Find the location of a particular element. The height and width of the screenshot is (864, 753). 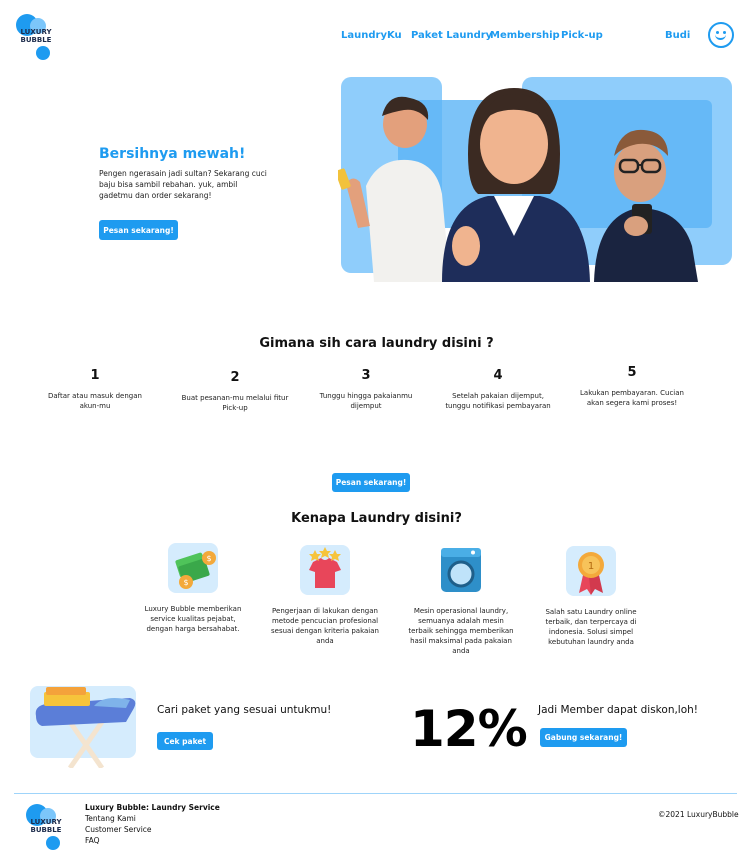

medal-icon: 1 is located at coordinates (591, 571).